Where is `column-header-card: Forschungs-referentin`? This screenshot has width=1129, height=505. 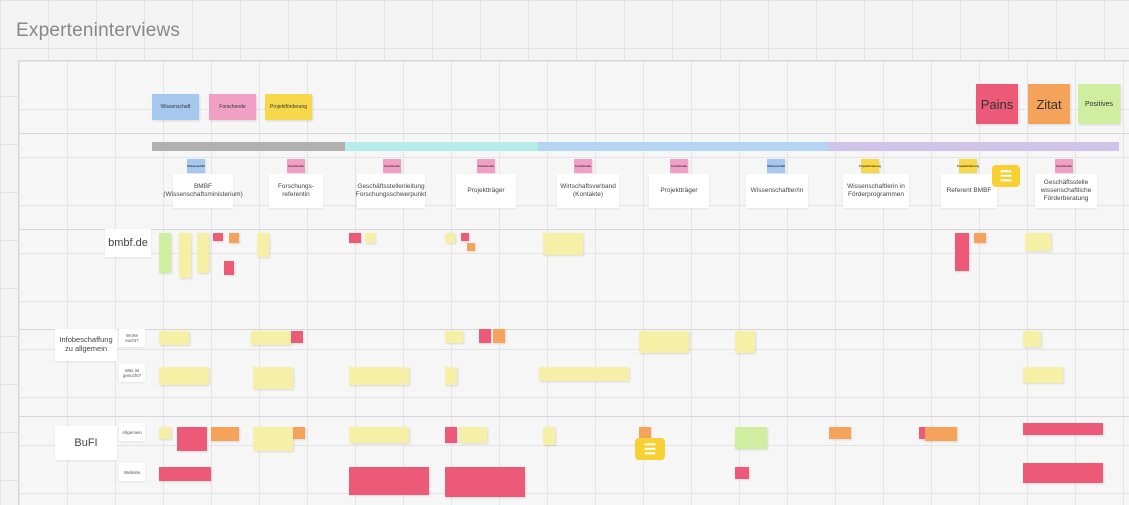
column-header-card: Forschungs-referentin is located at coordinates (296, 191).